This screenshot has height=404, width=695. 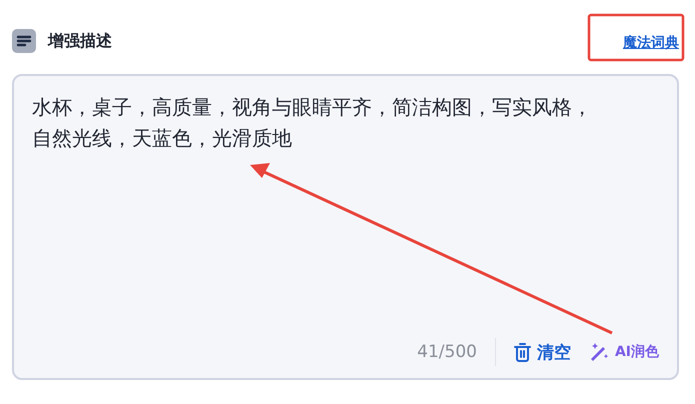 I want to click on magic-wand-icon, so click(x=598, y=352).